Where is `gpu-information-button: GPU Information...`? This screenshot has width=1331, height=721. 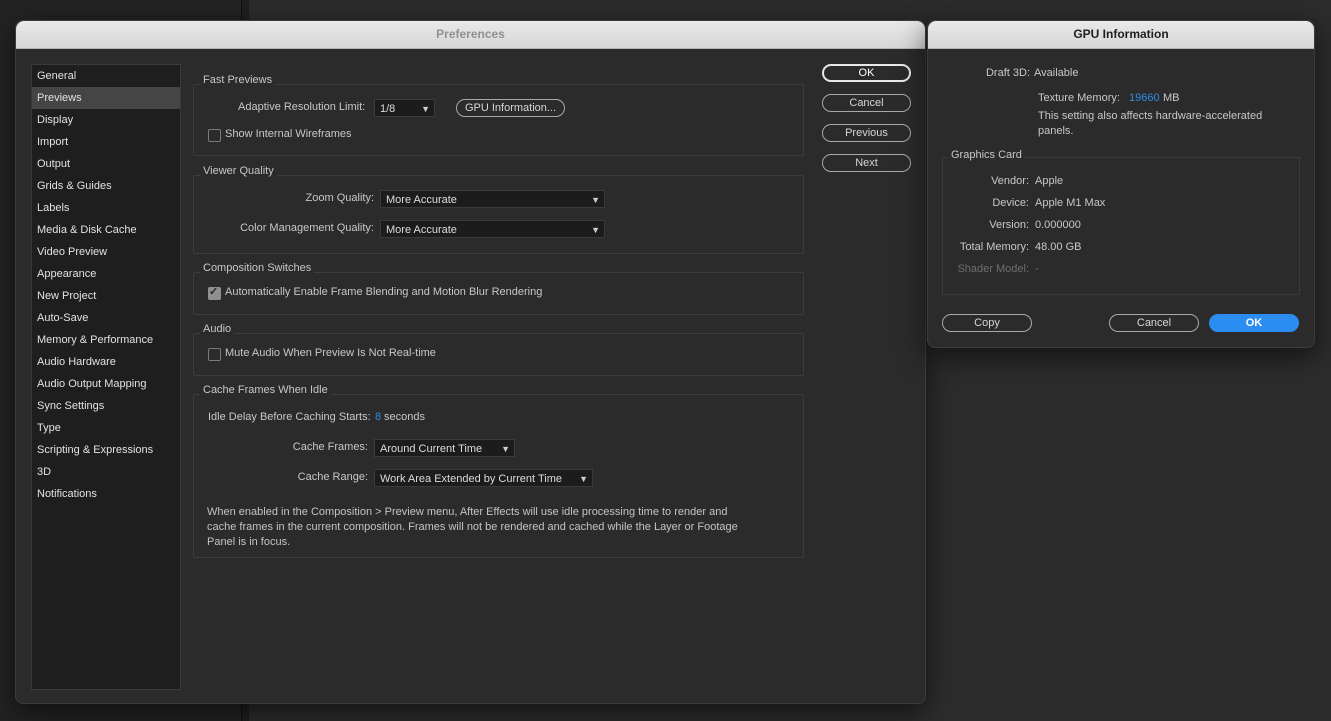
gpu-information-button: GPU Information... is located at coordinates (510, 108).